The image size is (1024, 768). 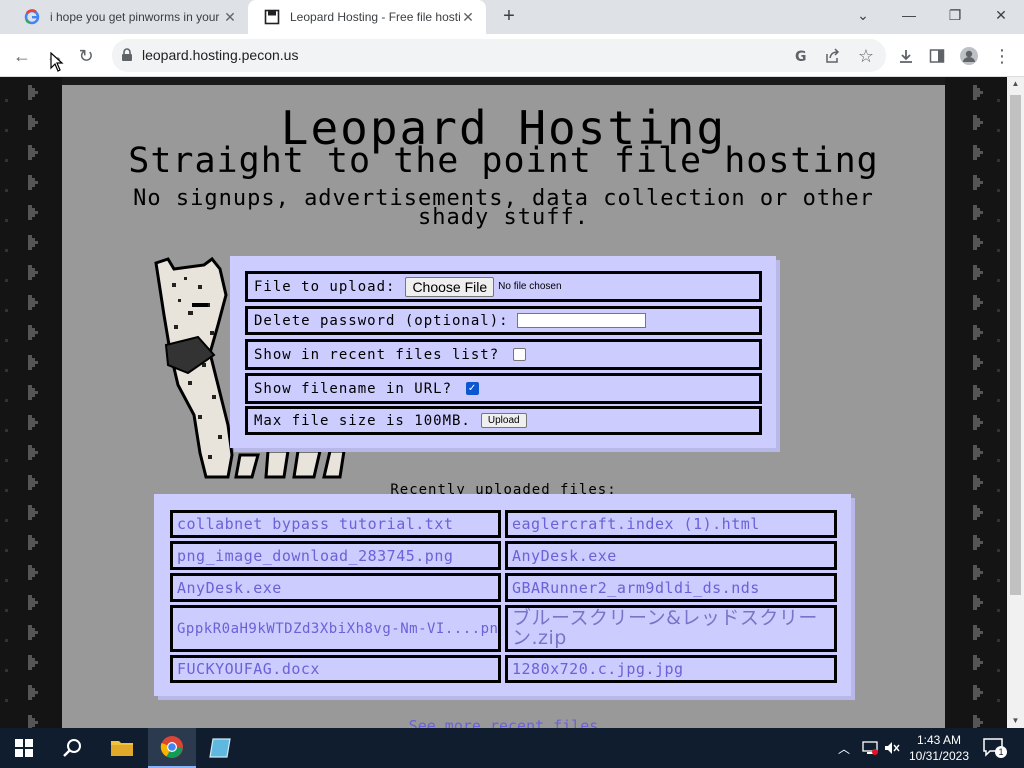 I want to click on site-subtitle: Straight to the point file hosting, so click(x=503, y=161).